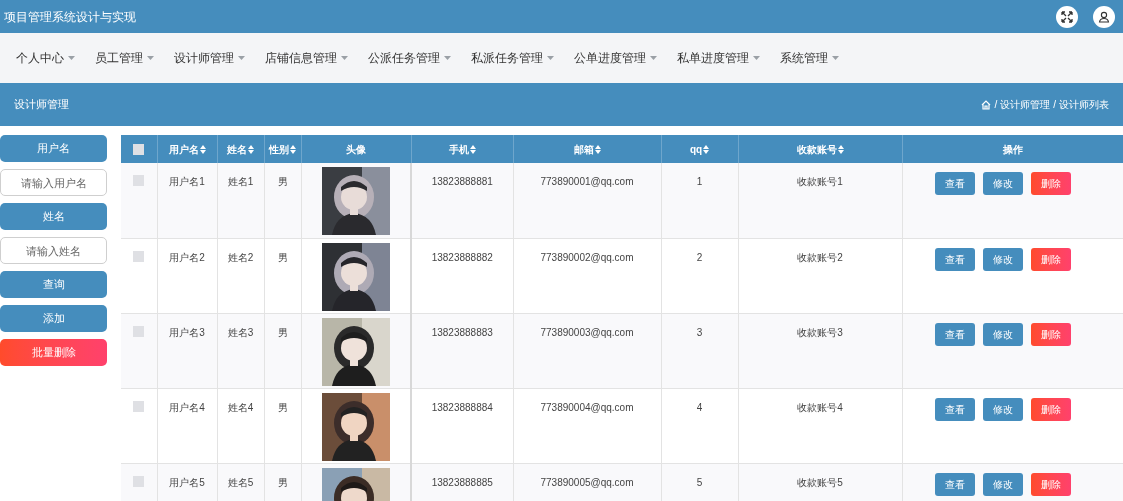 This screenshot has width=1123, height=501. I want to click on breadcrumb-link: 设计师列表, so click(1084, 104).